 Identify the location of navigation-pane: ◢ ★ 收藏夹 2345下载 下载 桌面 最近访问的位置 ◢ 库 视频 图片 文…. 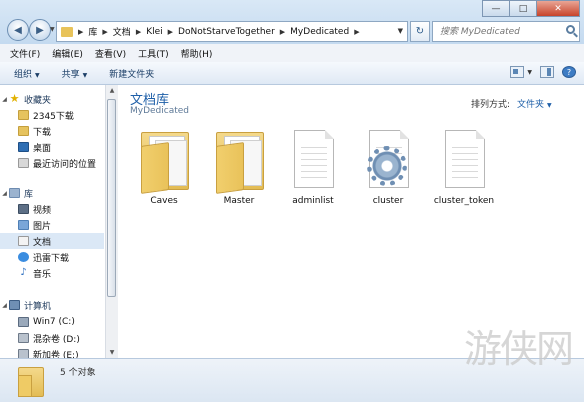
(53, 221).